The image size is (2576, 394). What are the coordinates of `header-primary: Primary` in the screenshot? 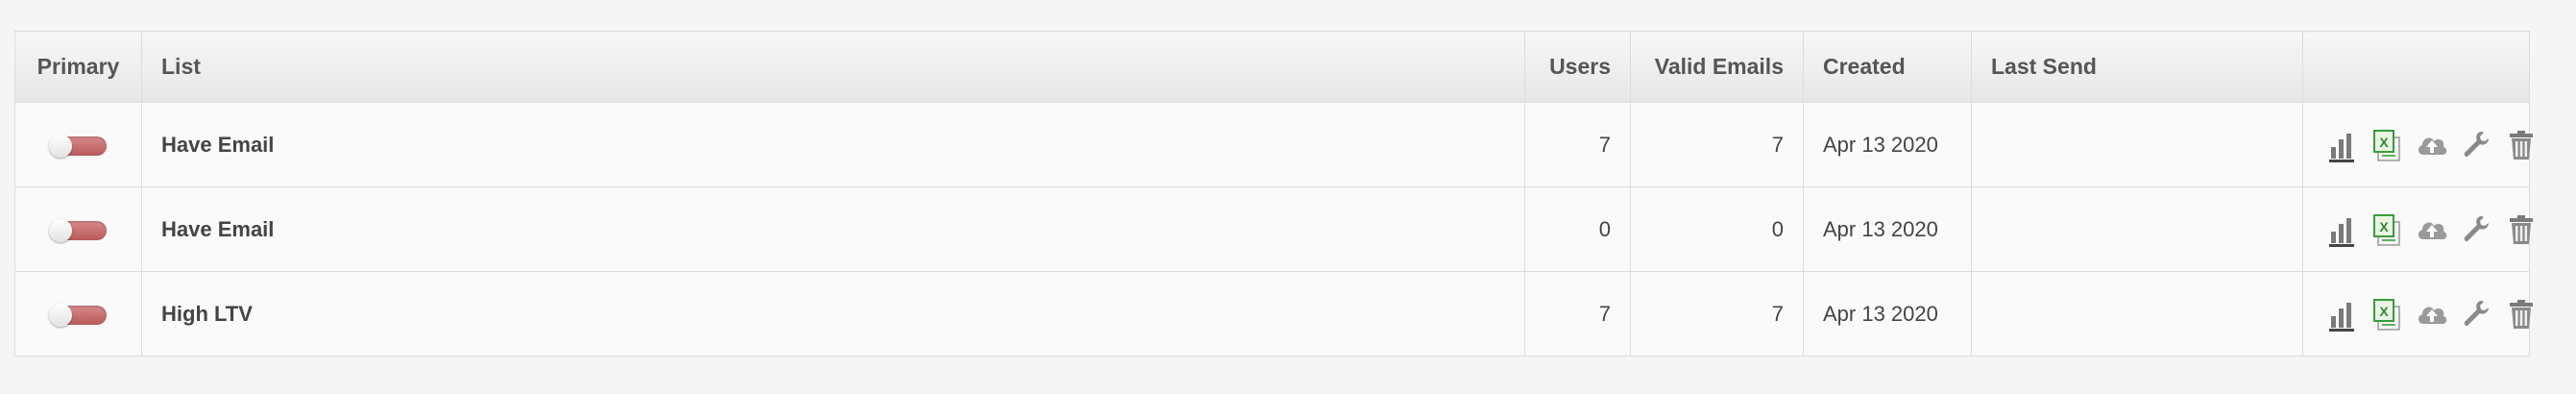 It's located at (78, 67).